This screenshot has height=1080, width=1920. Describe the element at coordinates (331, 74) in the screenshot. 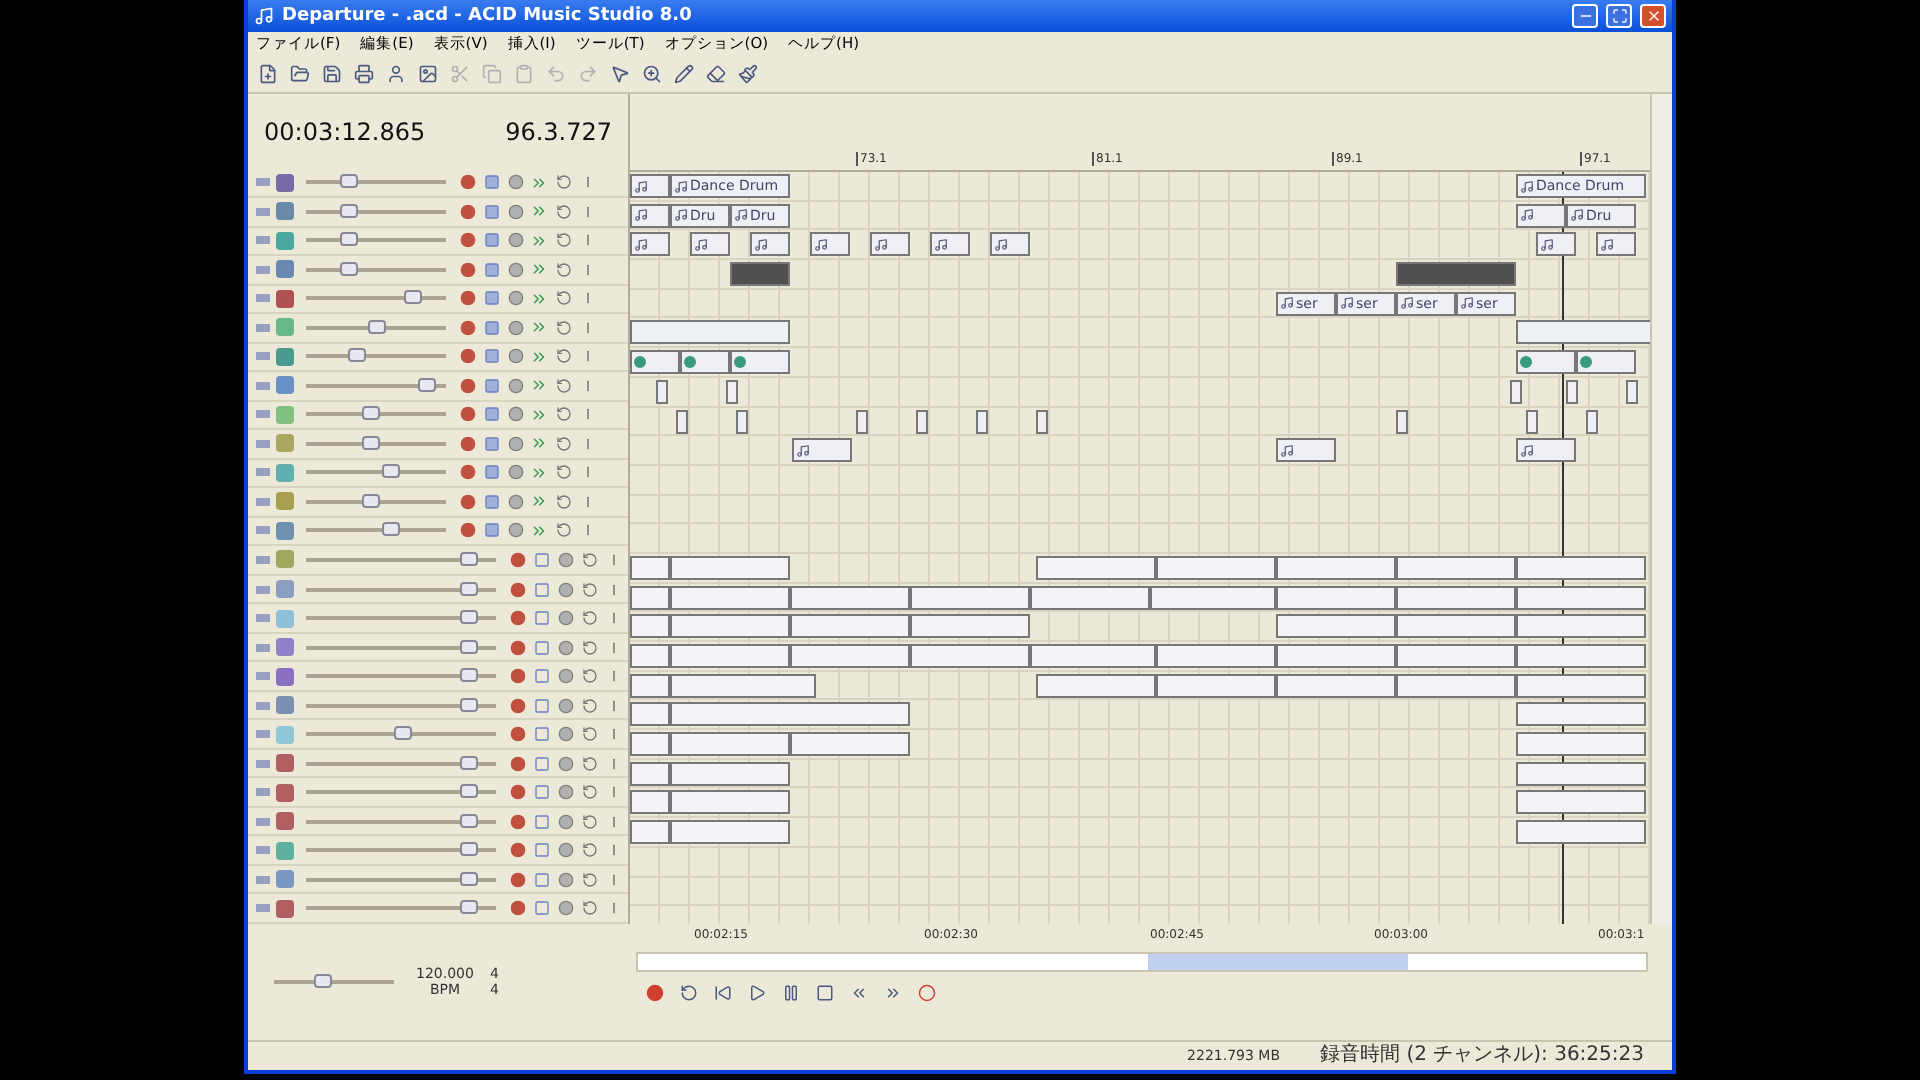

I see `save-icon` at that location.